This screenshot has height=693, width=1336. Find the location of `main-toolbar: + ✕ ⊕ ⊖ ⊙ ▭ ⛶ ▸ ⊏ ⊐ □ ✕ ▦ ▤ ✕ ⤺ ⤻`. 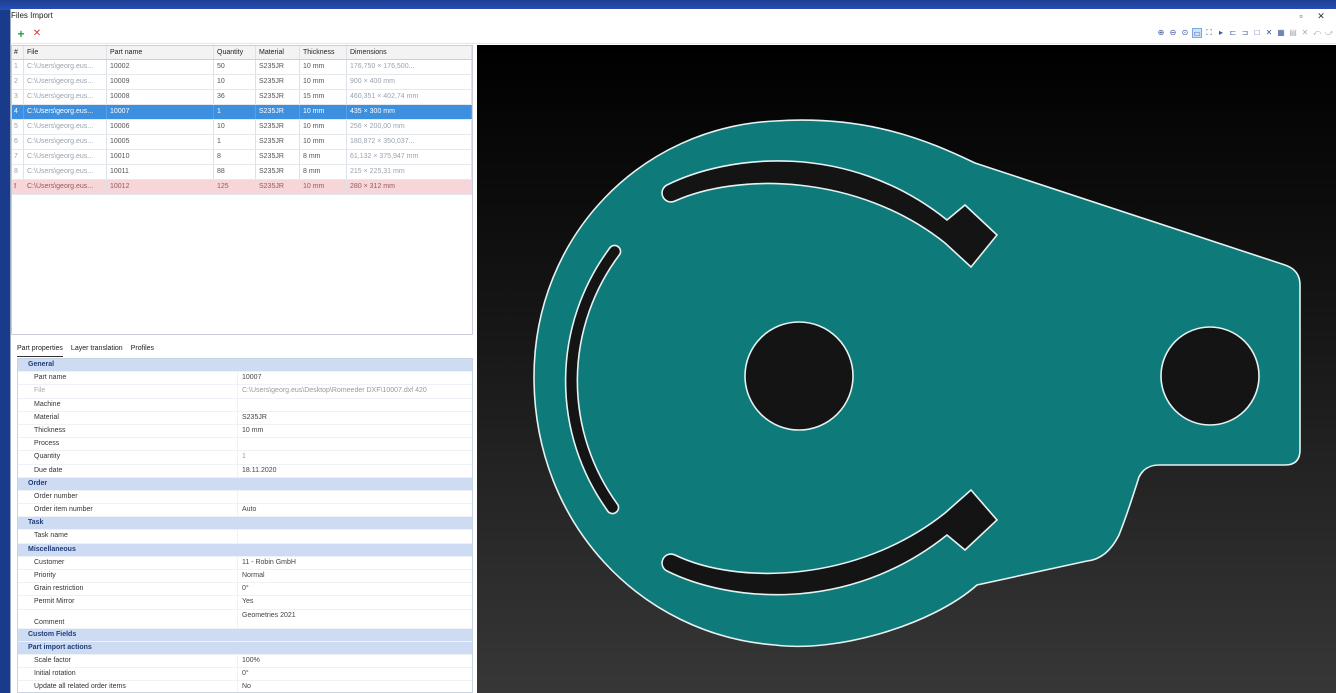

main-toolbar: + ✕ ⊕ ⊖ ⊙ ▭ ⛶ ▸ ⊏ ⊐ □ ✕ ▦ ▤ ✕ ⤺ ⤻ is located at coordinates (673, 34).